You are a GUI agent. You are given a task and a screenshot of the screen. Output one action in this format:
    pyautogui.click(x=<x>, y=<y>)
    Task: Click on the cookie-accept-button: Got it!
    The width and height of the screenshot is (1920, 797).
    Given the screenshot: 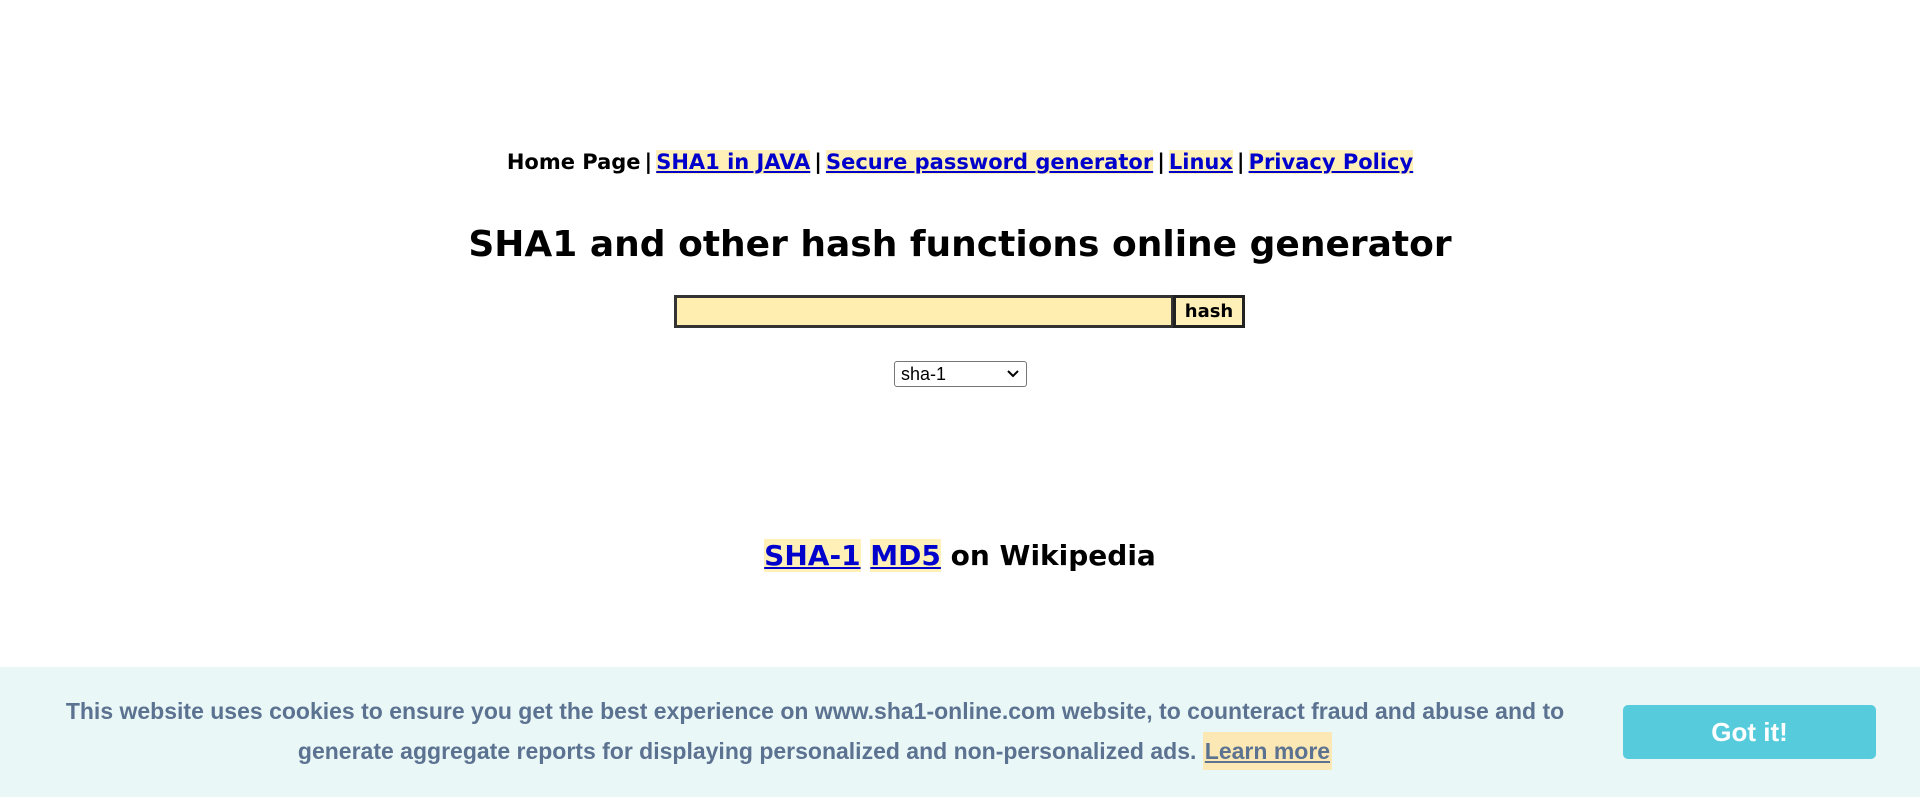 What is the action you would take?
    pyautogui.click(x=1749, y=732)
    